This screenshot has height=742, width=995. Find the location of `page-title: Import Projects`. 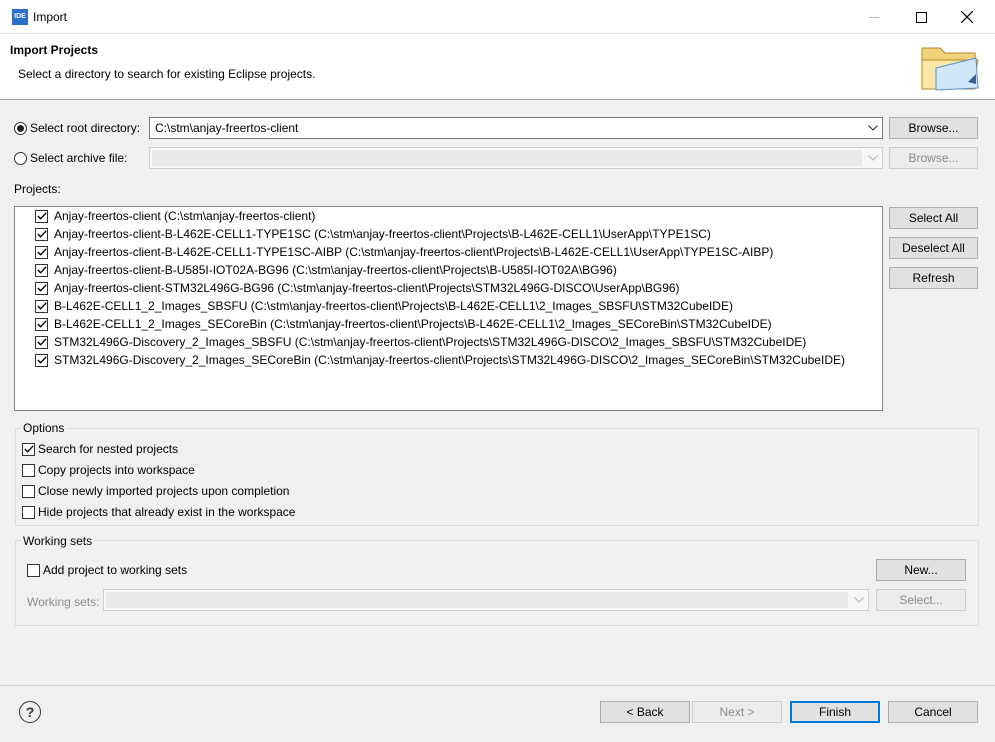

page-title: Import Projects is located at coordinates (54, 50).